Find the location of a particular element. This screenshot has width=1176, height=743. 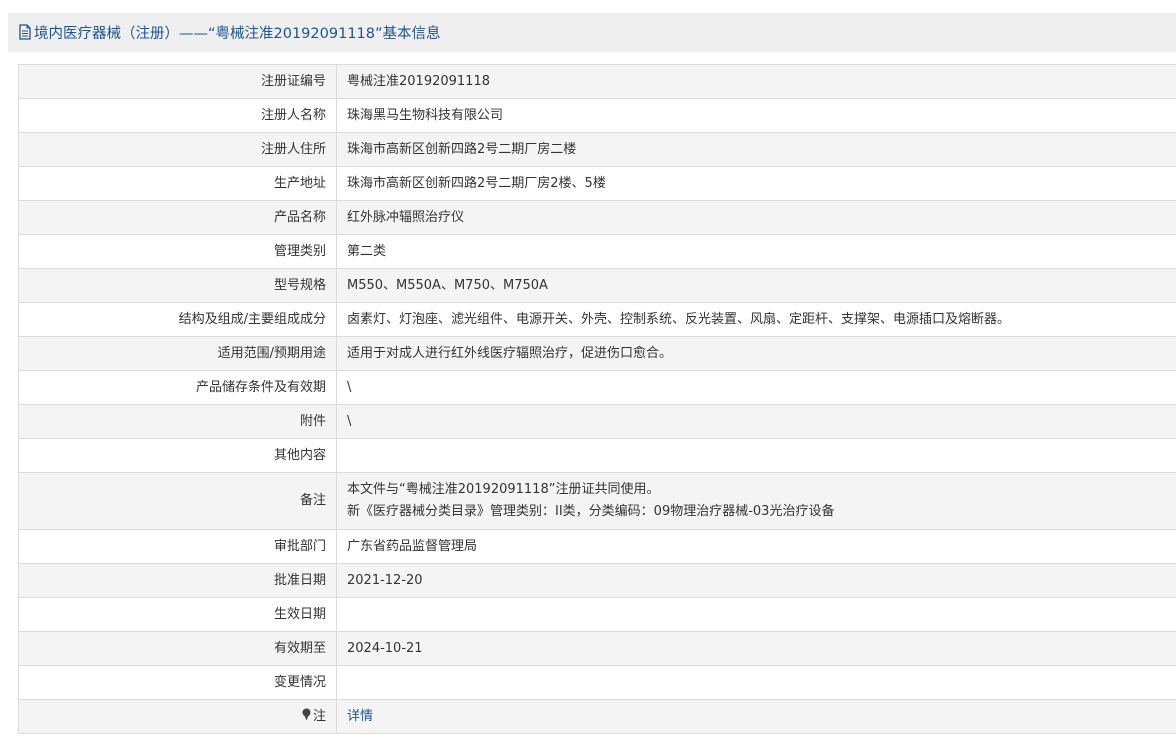

value-model-spec: M550、M550A、M750、M750A is located at coordinates (756, 285).